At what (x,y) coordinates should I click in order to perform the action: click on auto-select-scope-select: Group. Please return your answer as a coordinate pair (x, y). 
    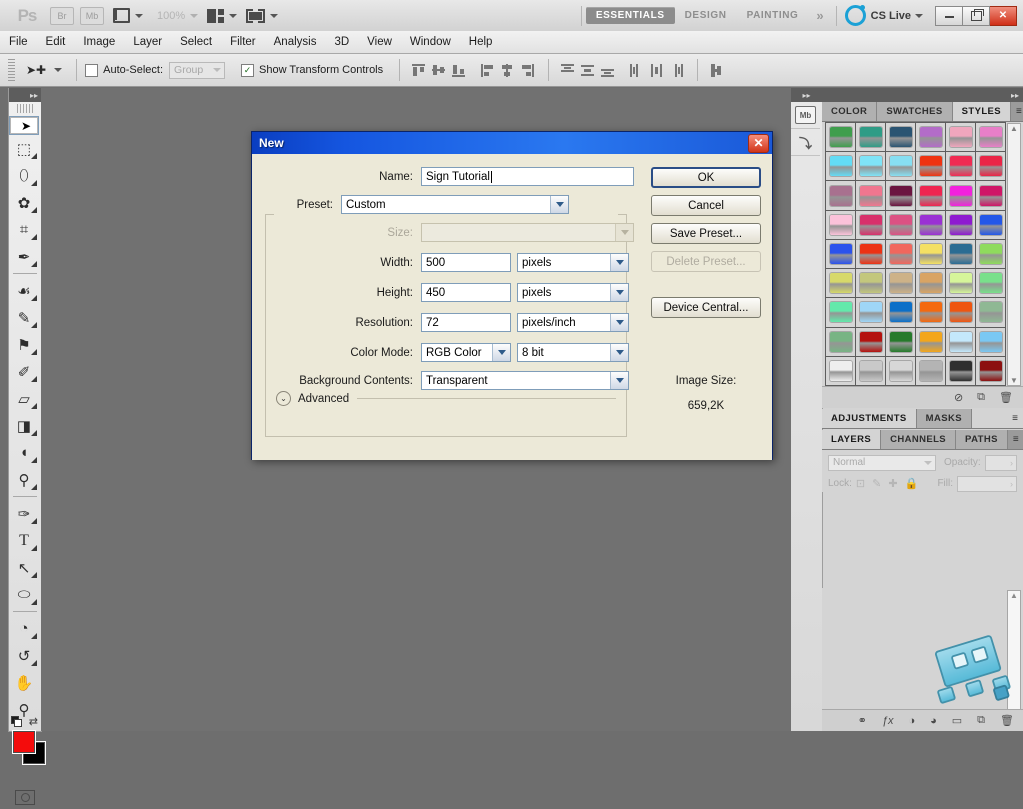
    Looking at the image, I should click on (197, 70).